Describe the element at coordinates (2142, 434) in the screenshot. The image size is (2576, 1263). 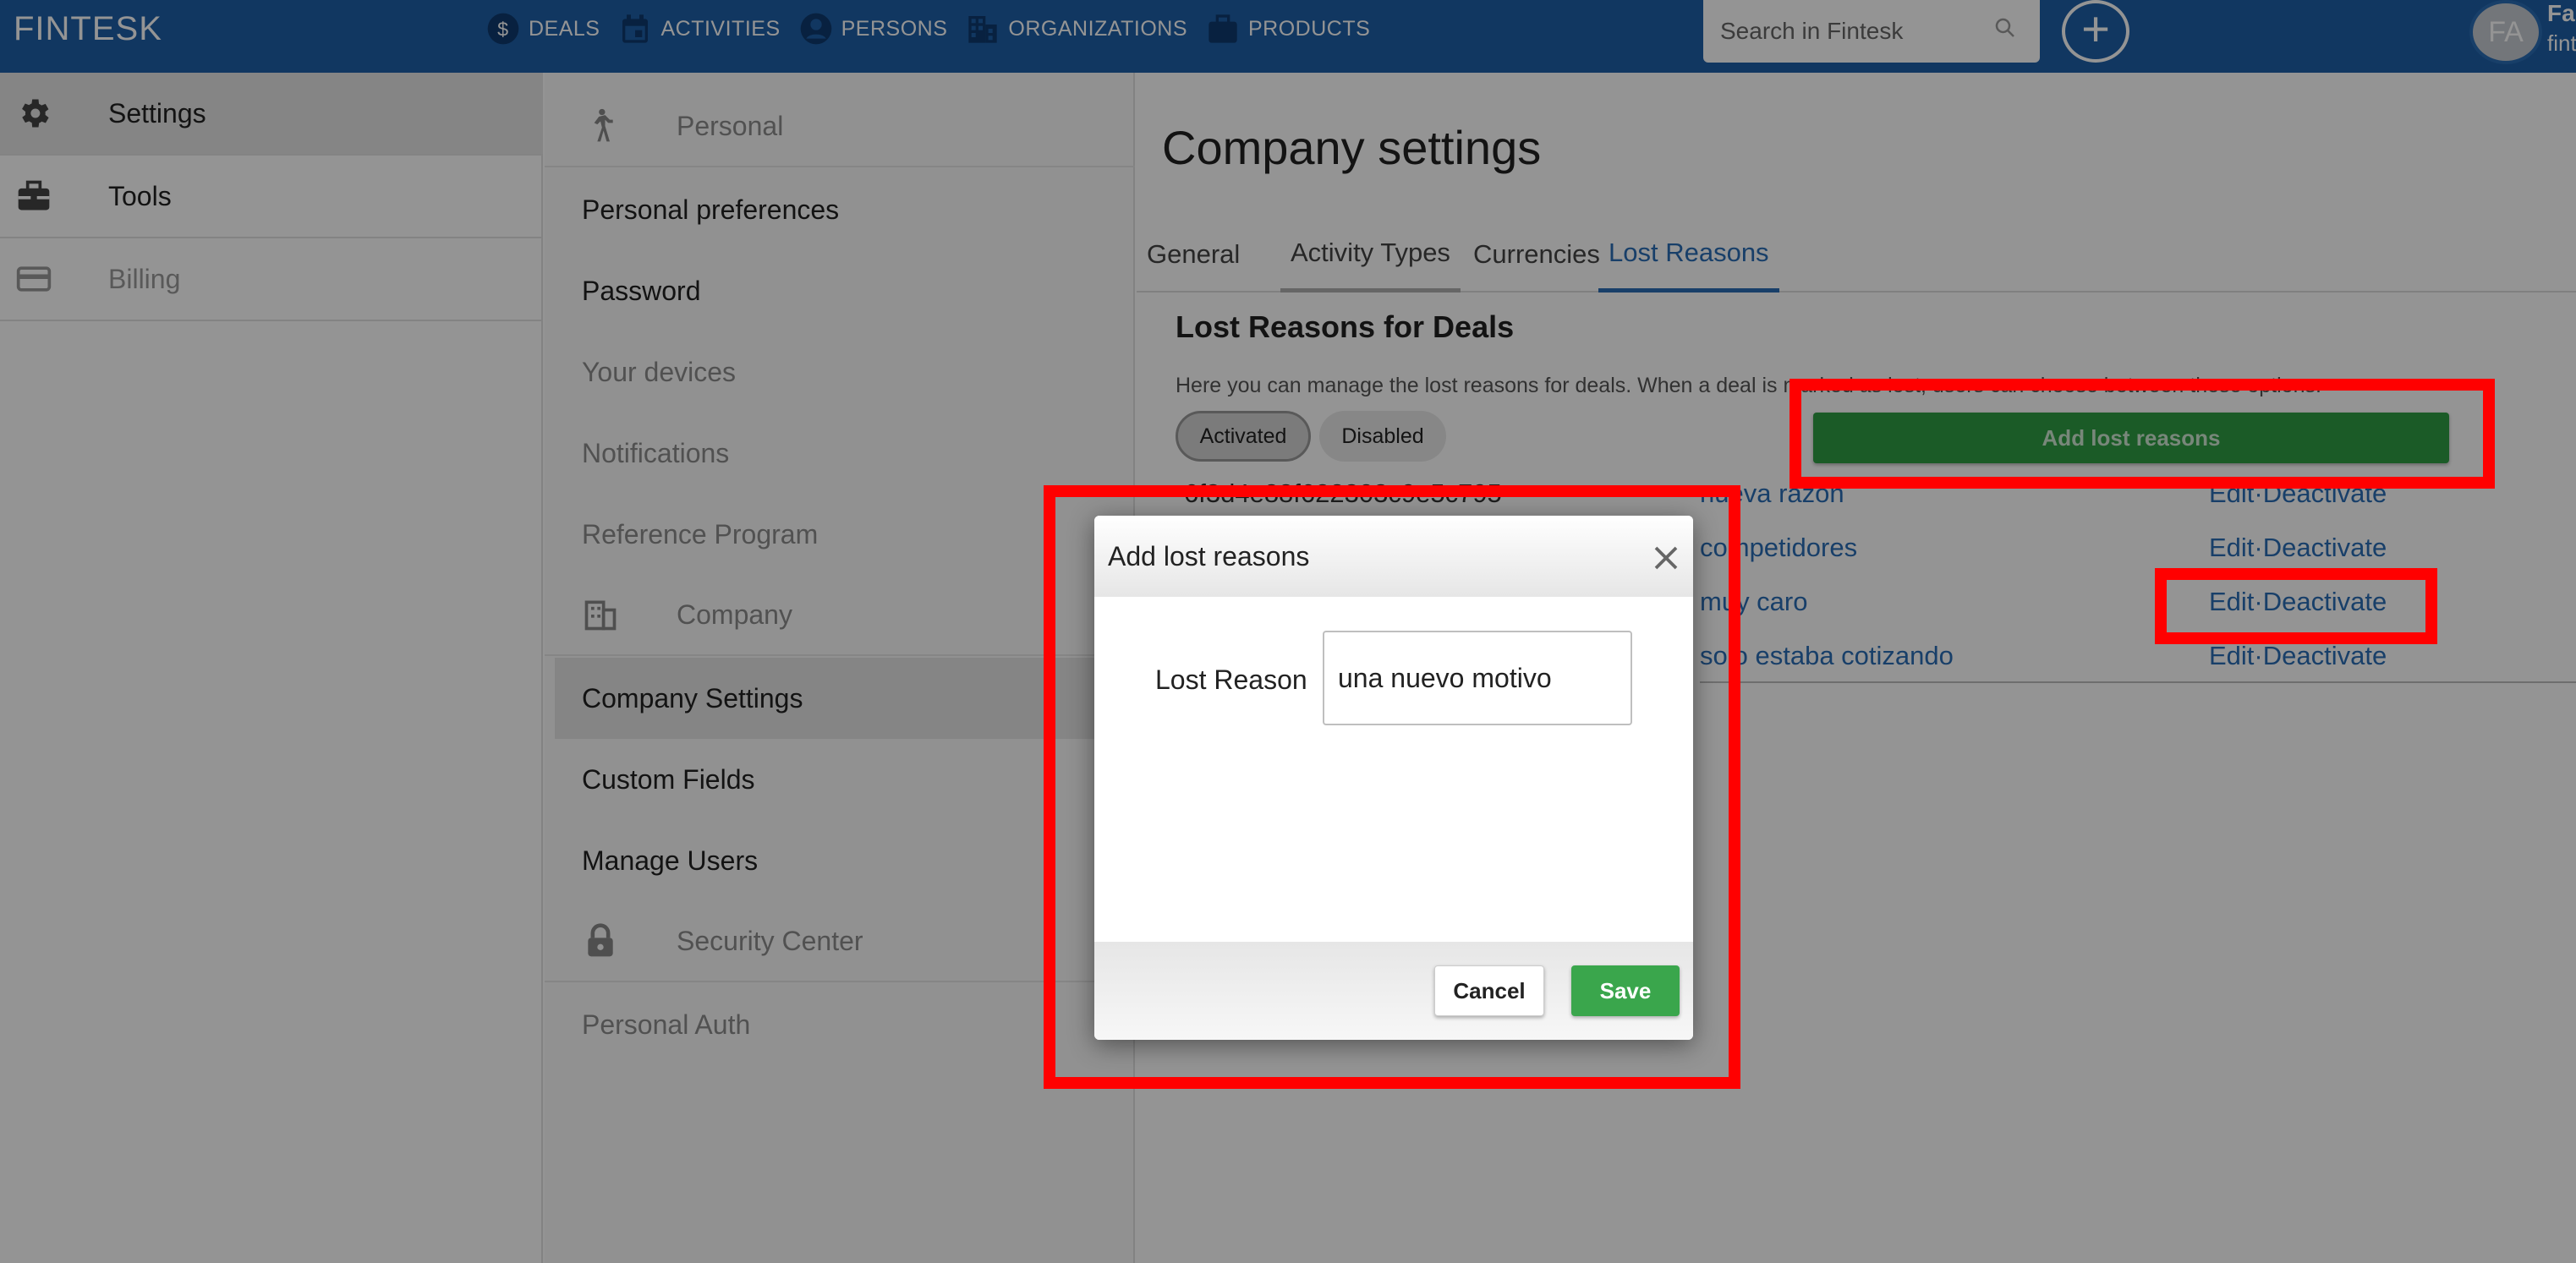
I see `highlight-box-add-button` at that location.